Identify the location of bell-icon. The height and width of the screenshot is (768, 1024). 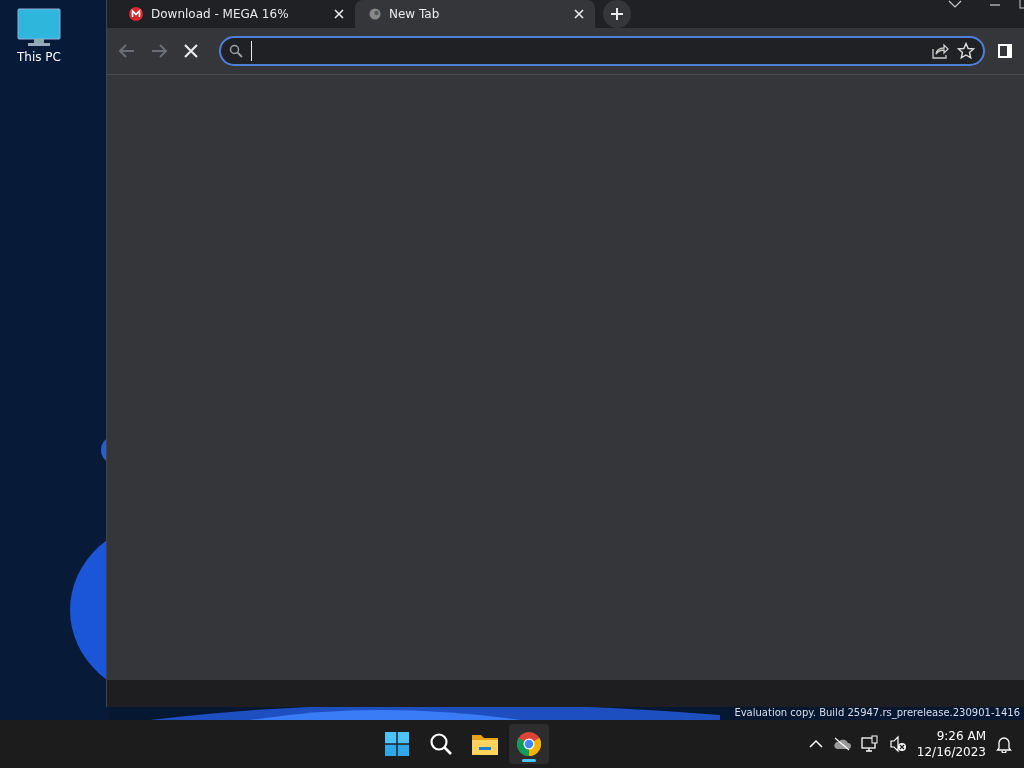
(1004, 744).